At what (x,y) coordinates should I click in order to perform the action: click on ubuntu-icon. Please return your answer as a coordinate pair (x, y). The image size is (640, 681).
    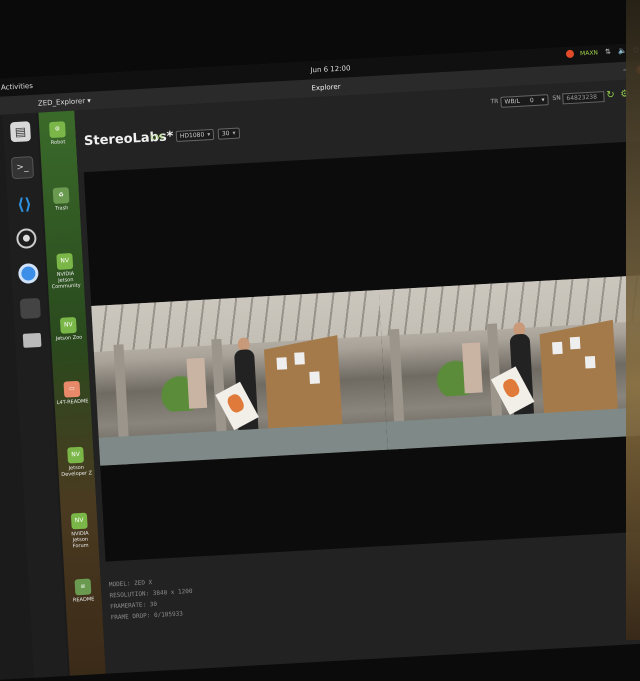
    Looking at the image, I should click on (570, 54).